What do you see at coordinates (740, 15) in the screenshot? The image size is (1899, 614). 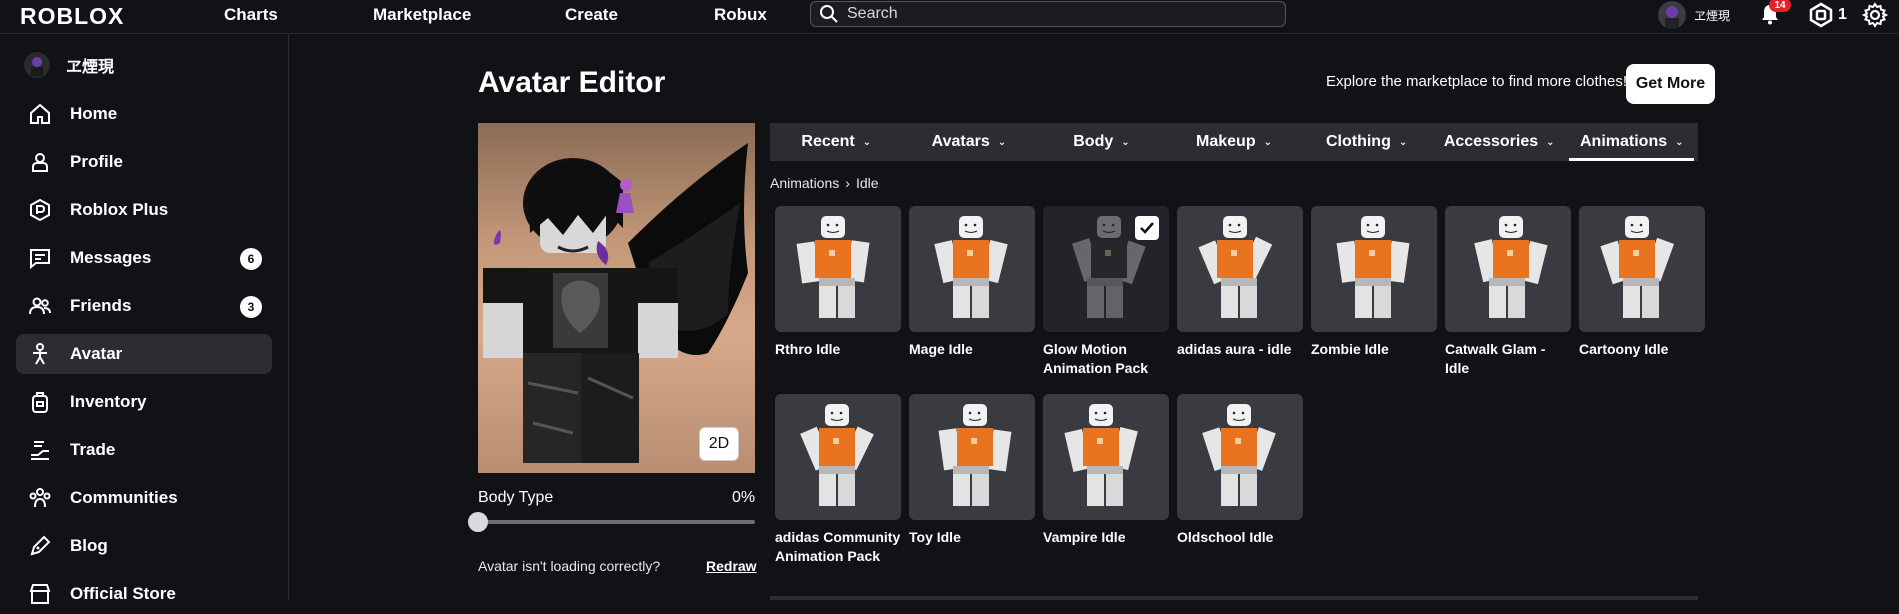 I see `nav-robux: Robux` at bounding box center [740, 15].